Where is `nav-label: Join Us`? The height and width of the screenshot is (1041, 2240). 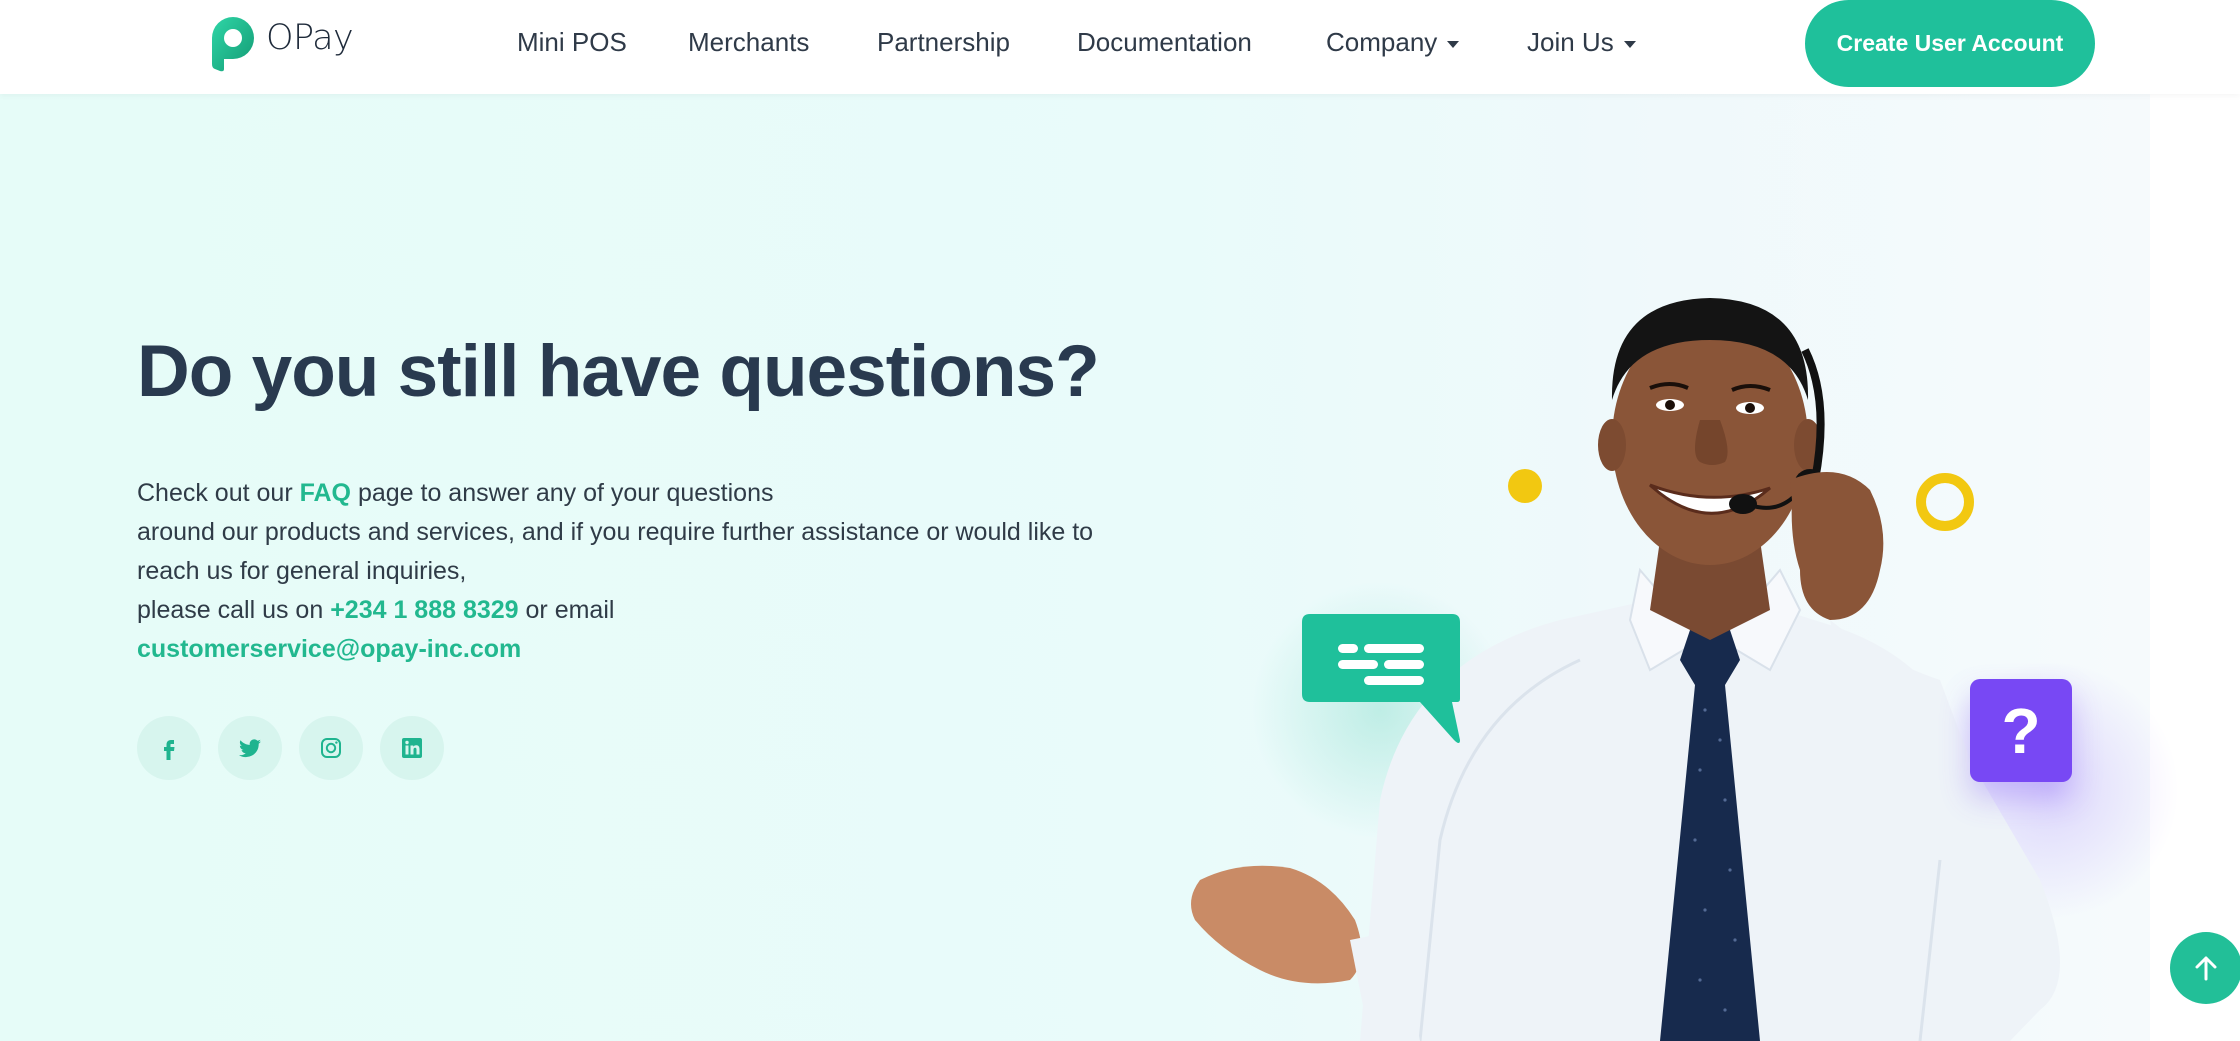 nav-label: Join Us is located at coordinates (1570, 42).